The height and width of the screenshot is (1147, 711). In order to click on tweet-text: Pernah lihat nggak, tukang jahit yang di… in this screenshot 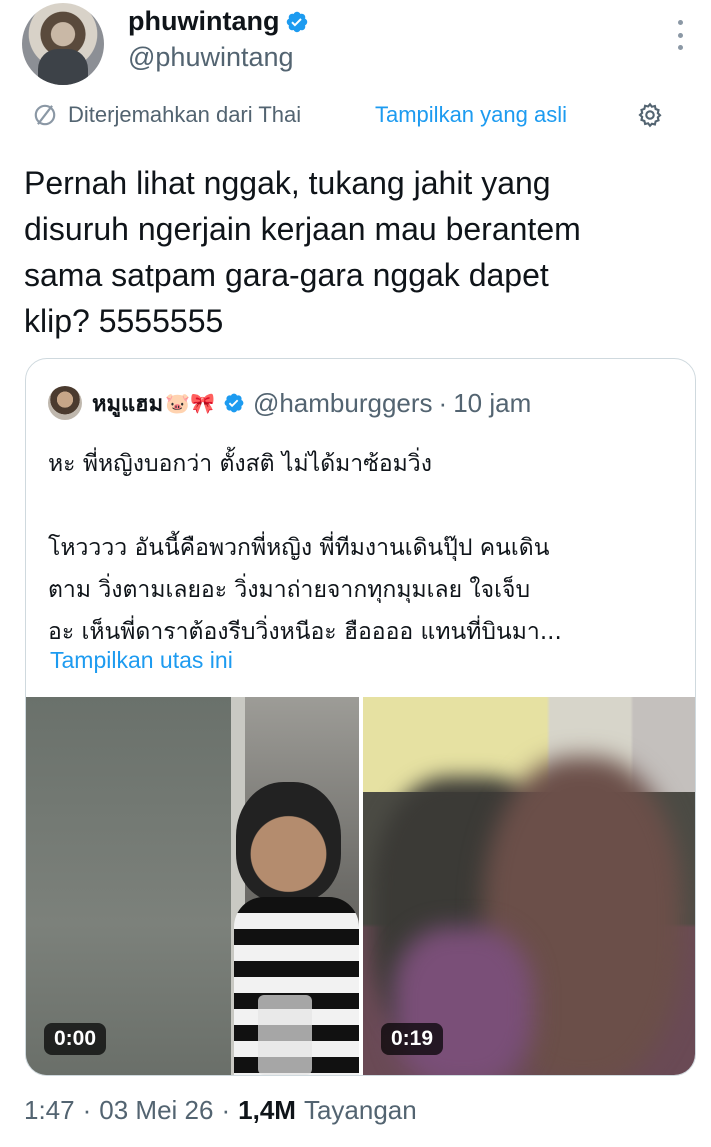, I will do `click(302, 252)`.